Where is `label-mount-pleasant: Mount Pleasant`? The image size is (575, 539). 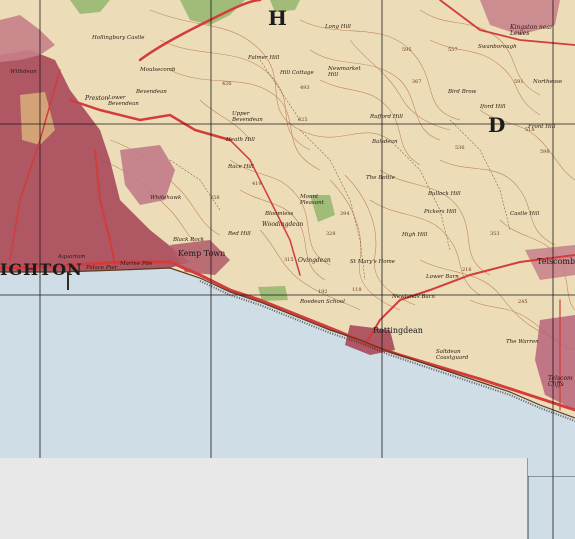
label-mount-pleasant: Mount Pleasant is located at coordinates (312, 200).